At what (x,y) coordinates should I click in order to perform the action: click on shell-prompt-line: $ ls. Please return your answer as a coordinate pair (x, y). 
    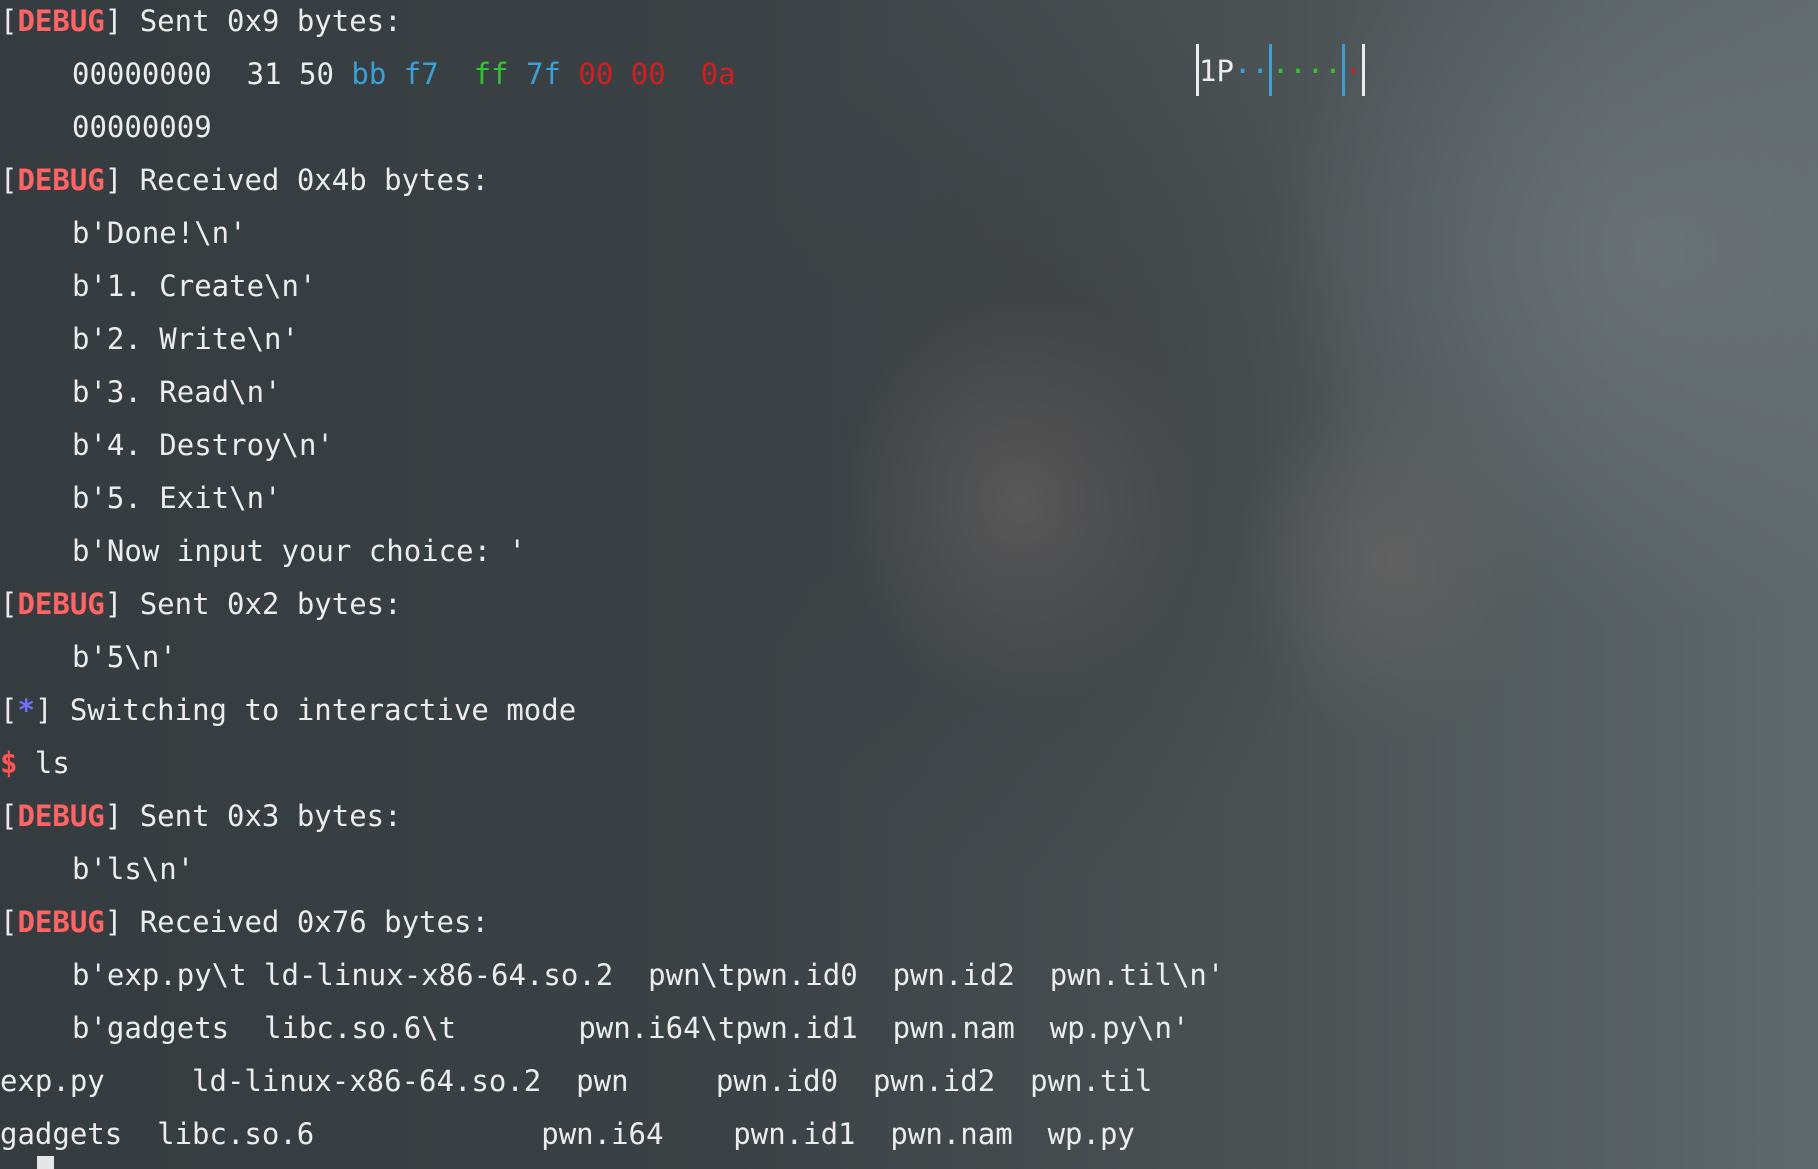
    Looking at the image, I should click on (35, 763).